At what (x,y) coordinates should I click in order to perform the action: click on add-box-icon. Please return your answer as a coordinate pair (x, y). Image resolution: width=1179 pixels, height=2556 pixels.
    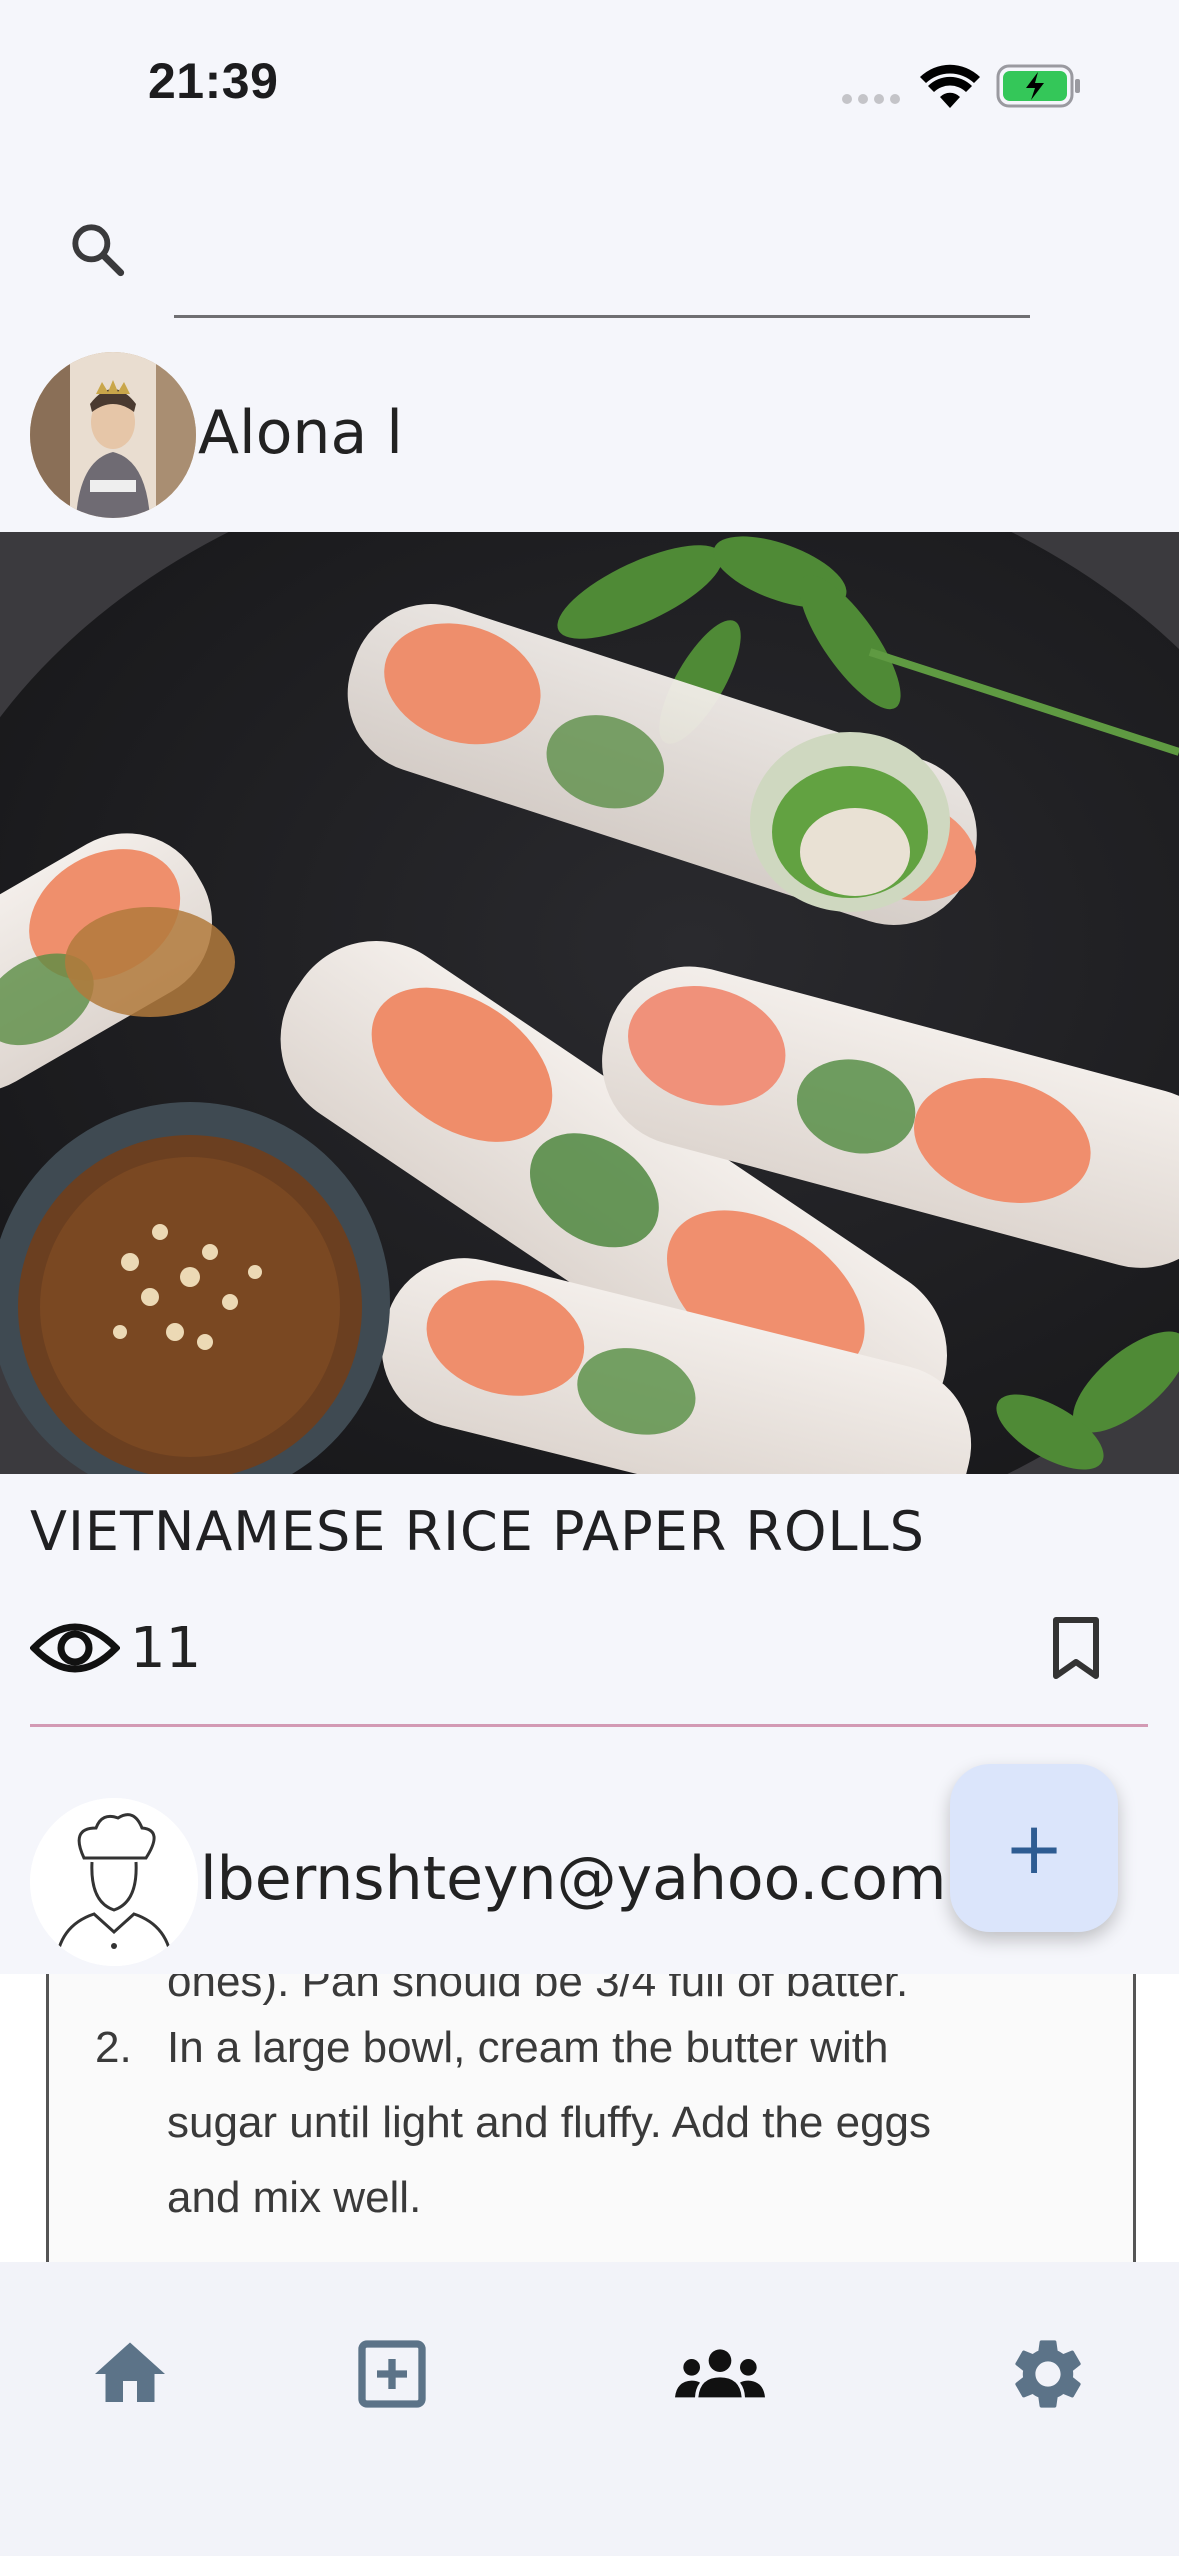
    Looking at the image, I should click on (392, 2374).